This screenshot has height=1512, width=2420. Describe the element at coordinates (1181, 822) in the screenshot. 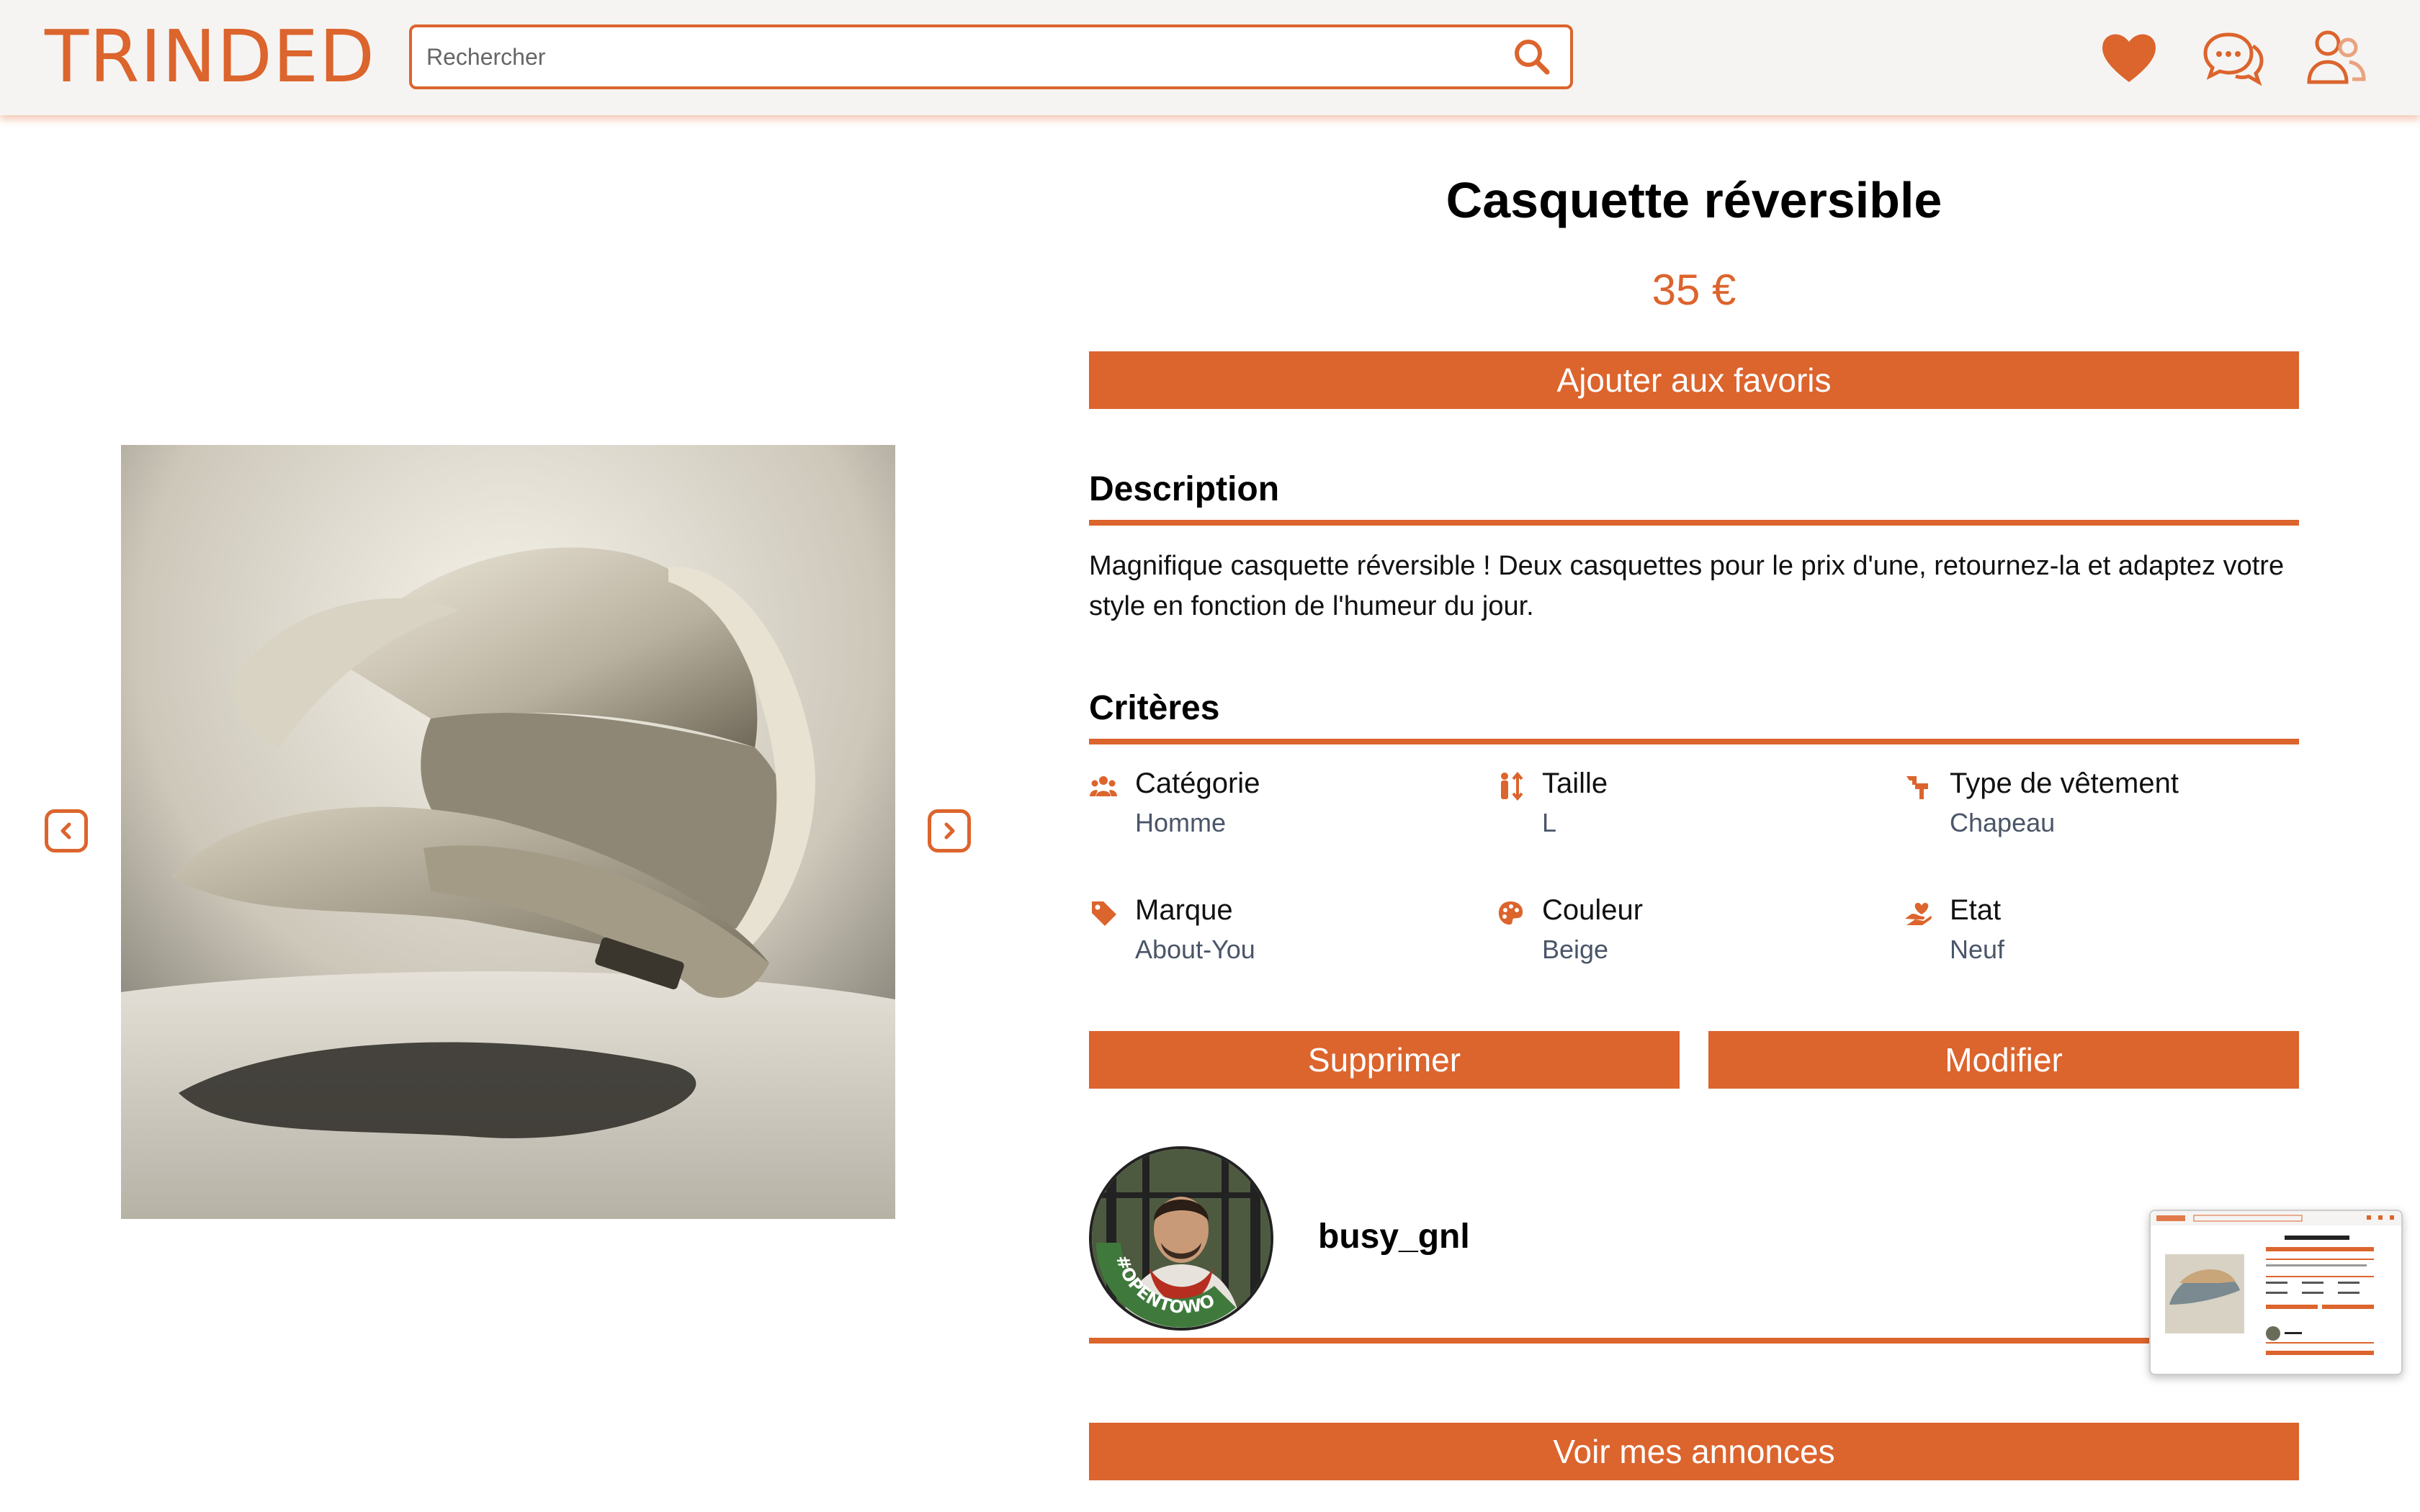

I see `criterion-value: Homme` at that location.